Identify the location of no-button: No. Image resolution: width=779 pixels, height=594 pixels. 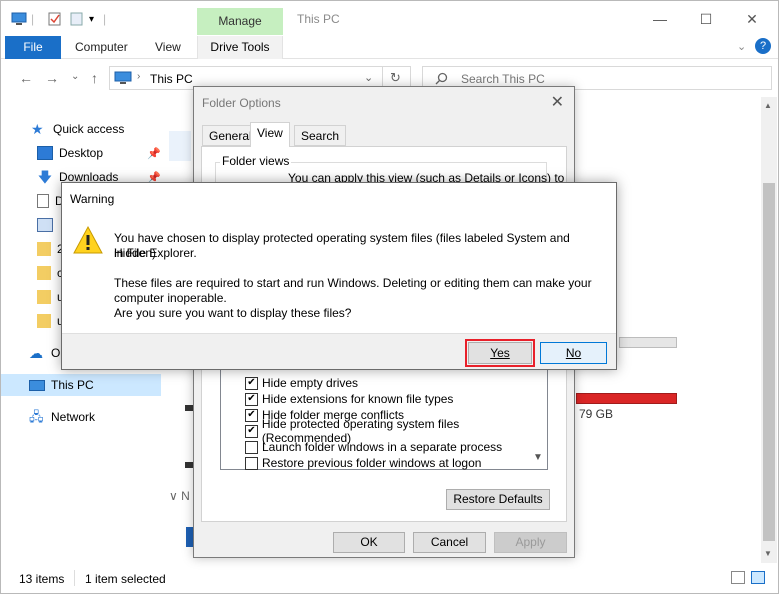
(573, 353).